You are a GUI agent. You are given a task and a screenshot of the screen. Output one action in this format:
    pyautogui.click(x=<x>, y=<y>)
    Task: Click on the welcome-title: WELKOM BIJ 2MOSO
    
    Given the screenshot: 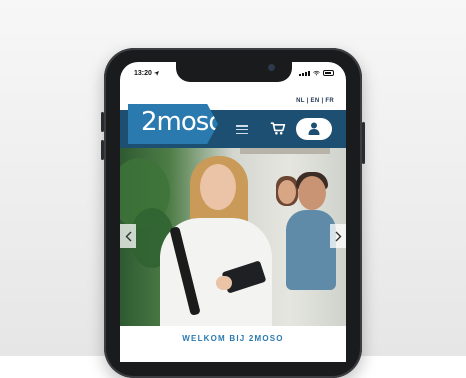 What is the action you would take?
    pyautogui.click(x=233, y=338)
    